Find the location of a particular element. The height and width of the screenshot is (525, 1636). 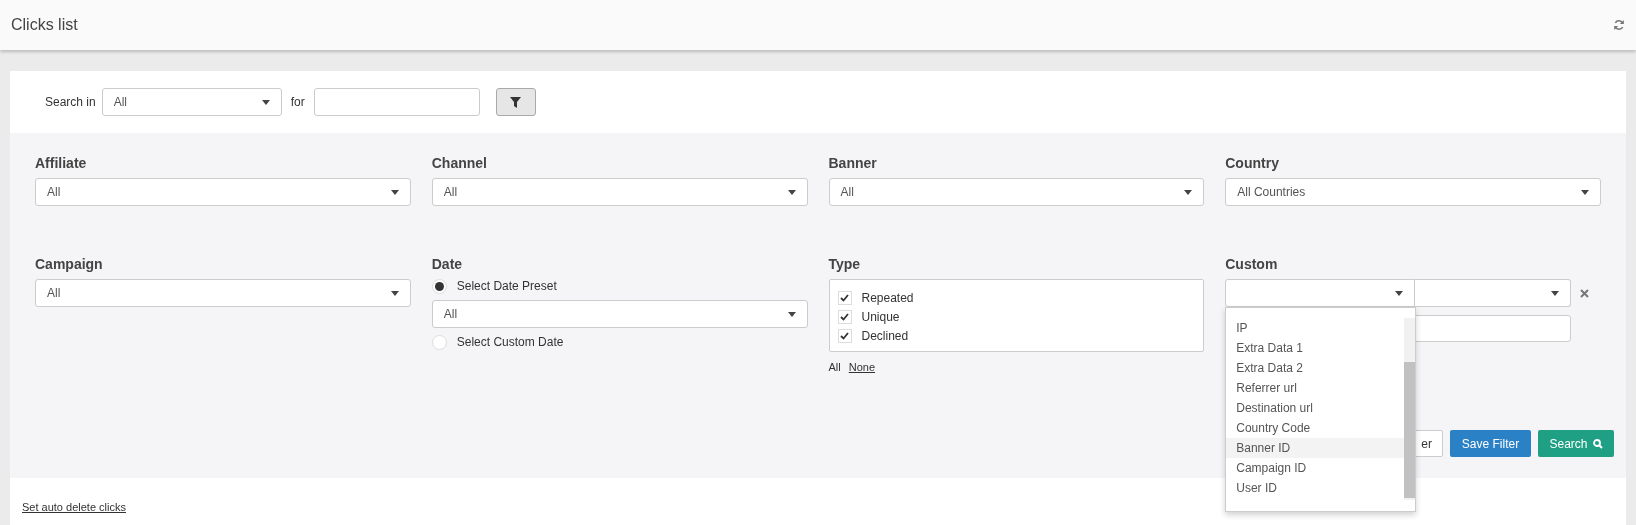

close-icon is located at coordinates (1585, 293).